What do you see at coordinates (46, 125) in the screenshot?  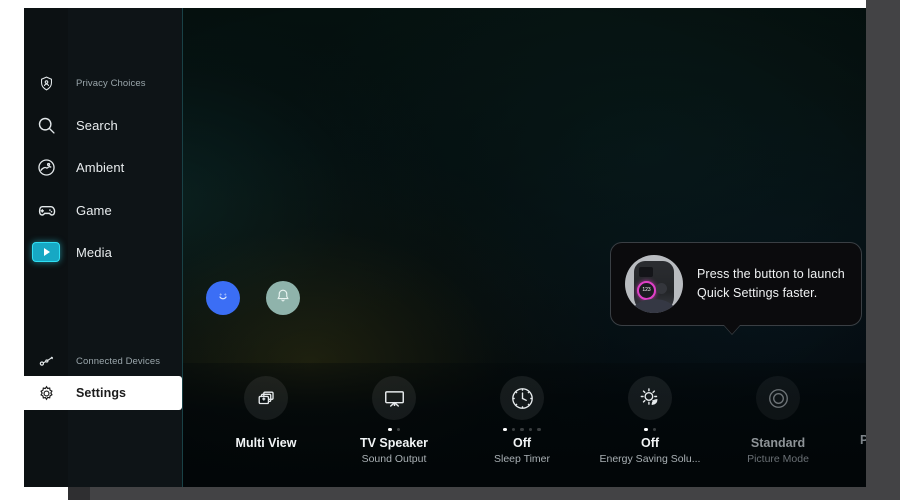 I see `search-icon` at bounding box center [46, 125].